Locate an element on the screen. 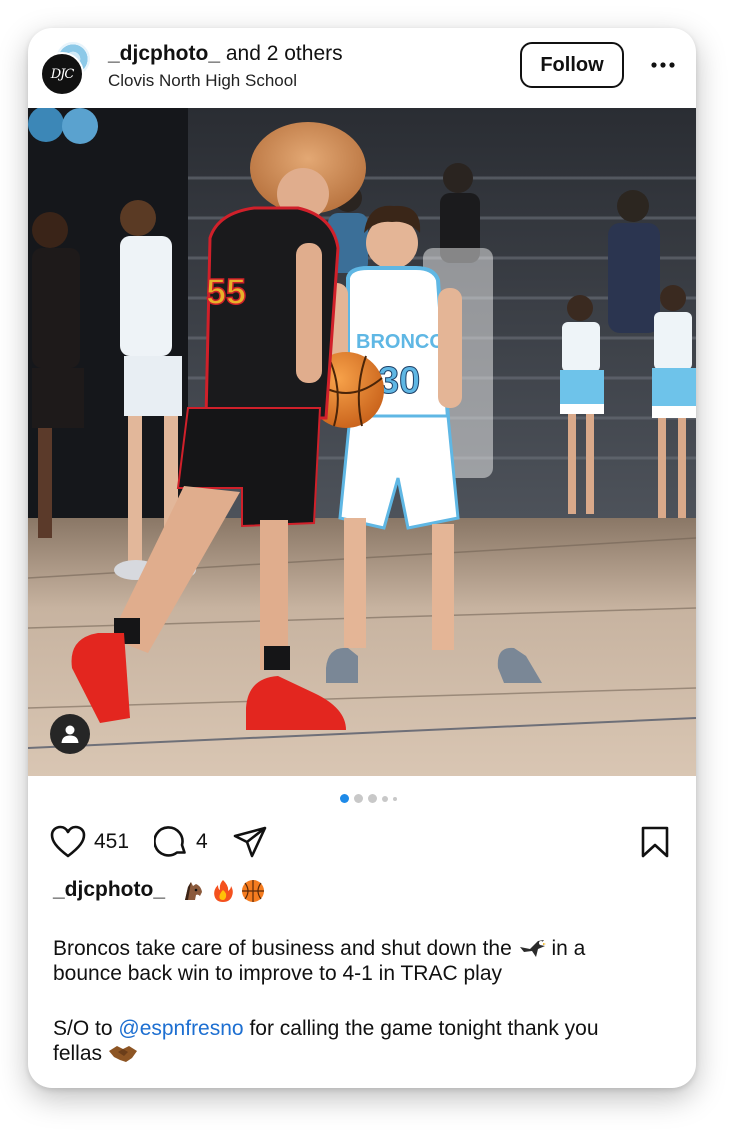 The width and height of the screenshot is (749, 1141). post-location: Clovis North High School is located at coordinates (202, 81).